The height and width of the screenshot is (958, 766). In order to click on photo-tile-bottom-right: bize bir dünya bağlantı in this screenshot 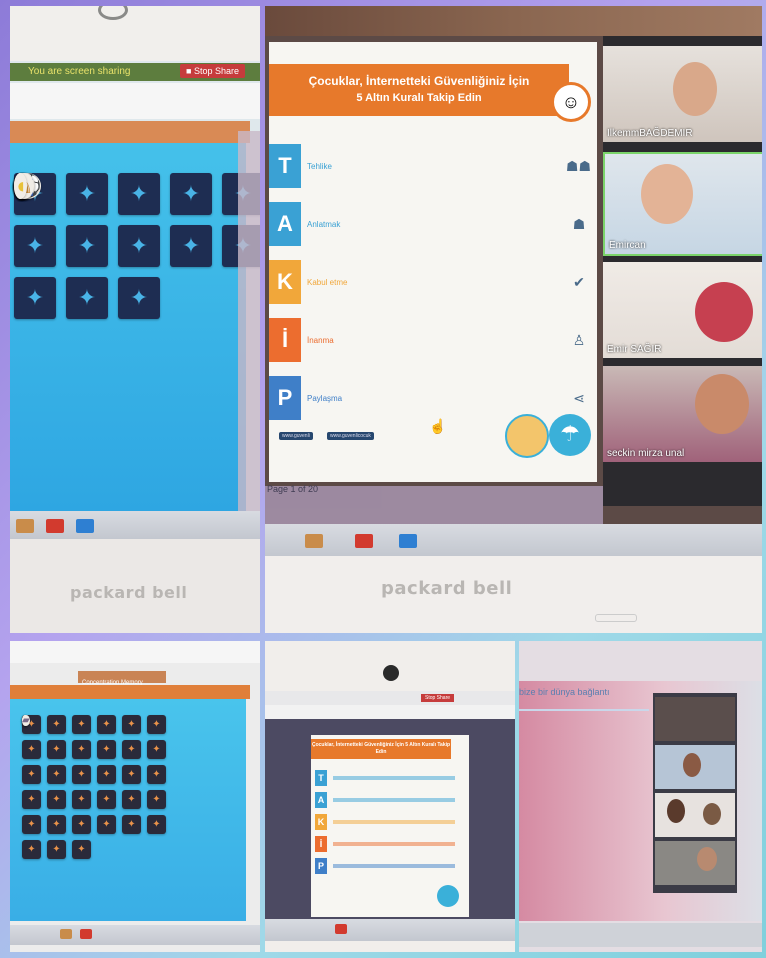, I will do `click(640, 796)`.